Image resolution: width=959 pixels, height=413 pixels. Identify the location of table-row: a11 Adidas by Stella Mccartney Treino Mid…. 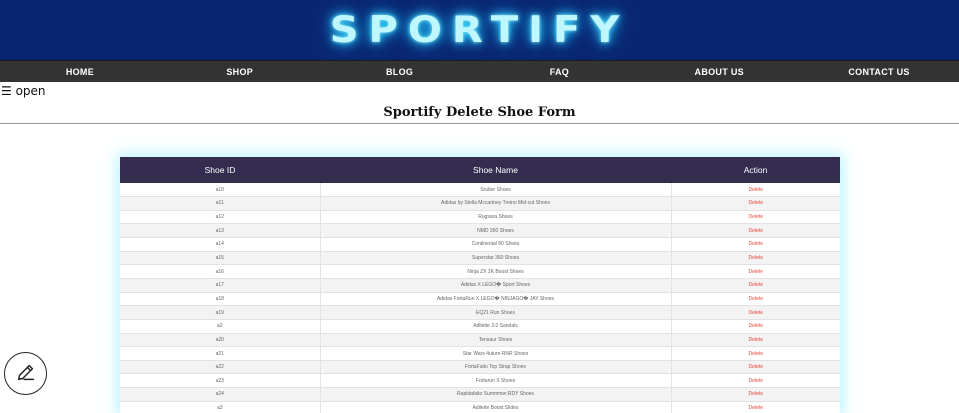
(480, 203).